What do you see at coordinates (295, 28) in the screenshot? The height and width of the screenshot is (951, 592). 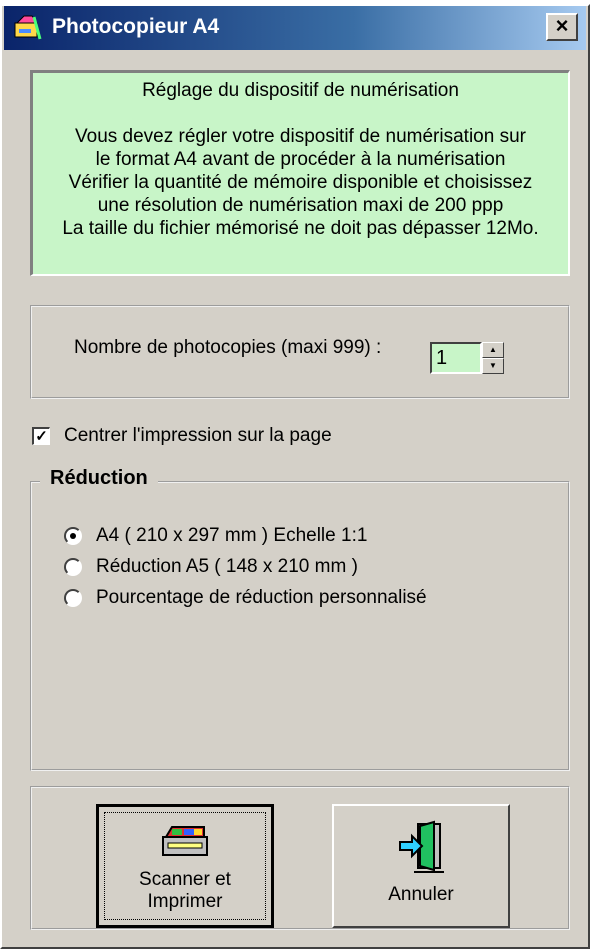 I see `title-bar: Photocopieur A4 ×` at bounding box center [295, 28].